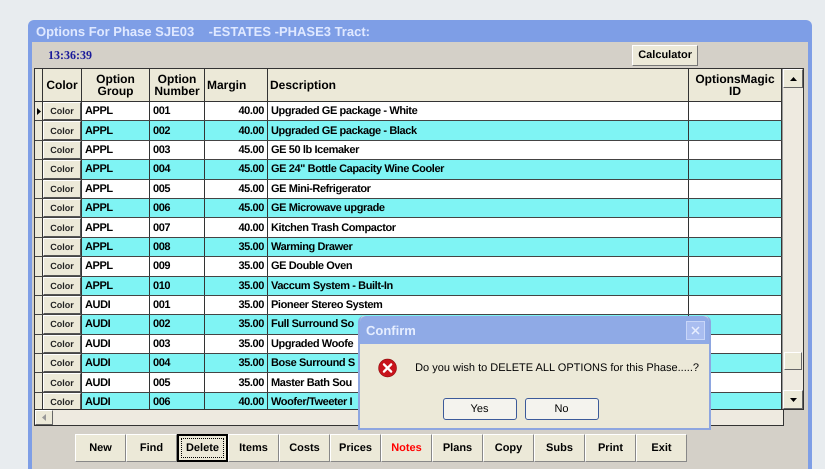  I want to click on table-cell: Upgraded GE package - Black, so click(478, 130).